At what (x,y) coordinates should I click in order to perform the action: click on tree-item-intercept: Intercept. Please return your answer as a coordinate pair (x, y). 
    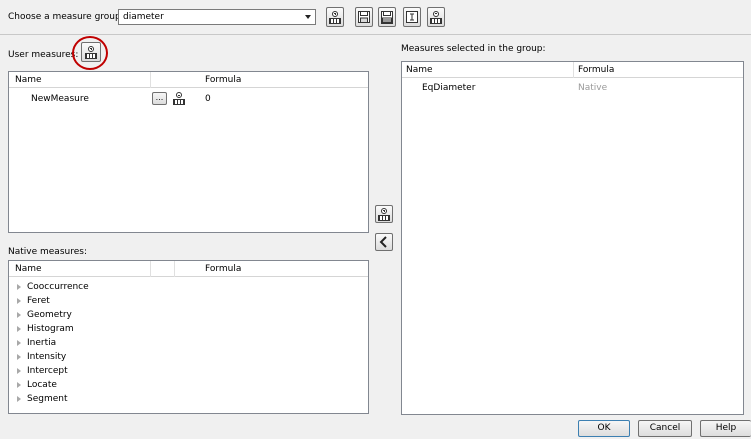
    Looking at the image, I should click on (42, 371).